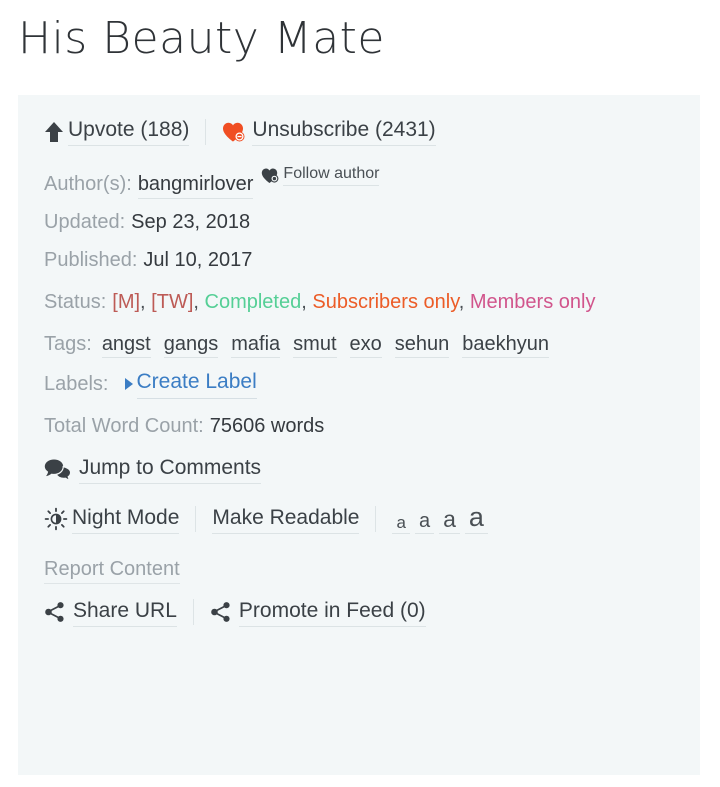 This screenshot has width=720, height=787. What do you see at coordinates (76, 384) in the screenshot?
I see `labels-label: Labels:` at bounding box center [76, 384].